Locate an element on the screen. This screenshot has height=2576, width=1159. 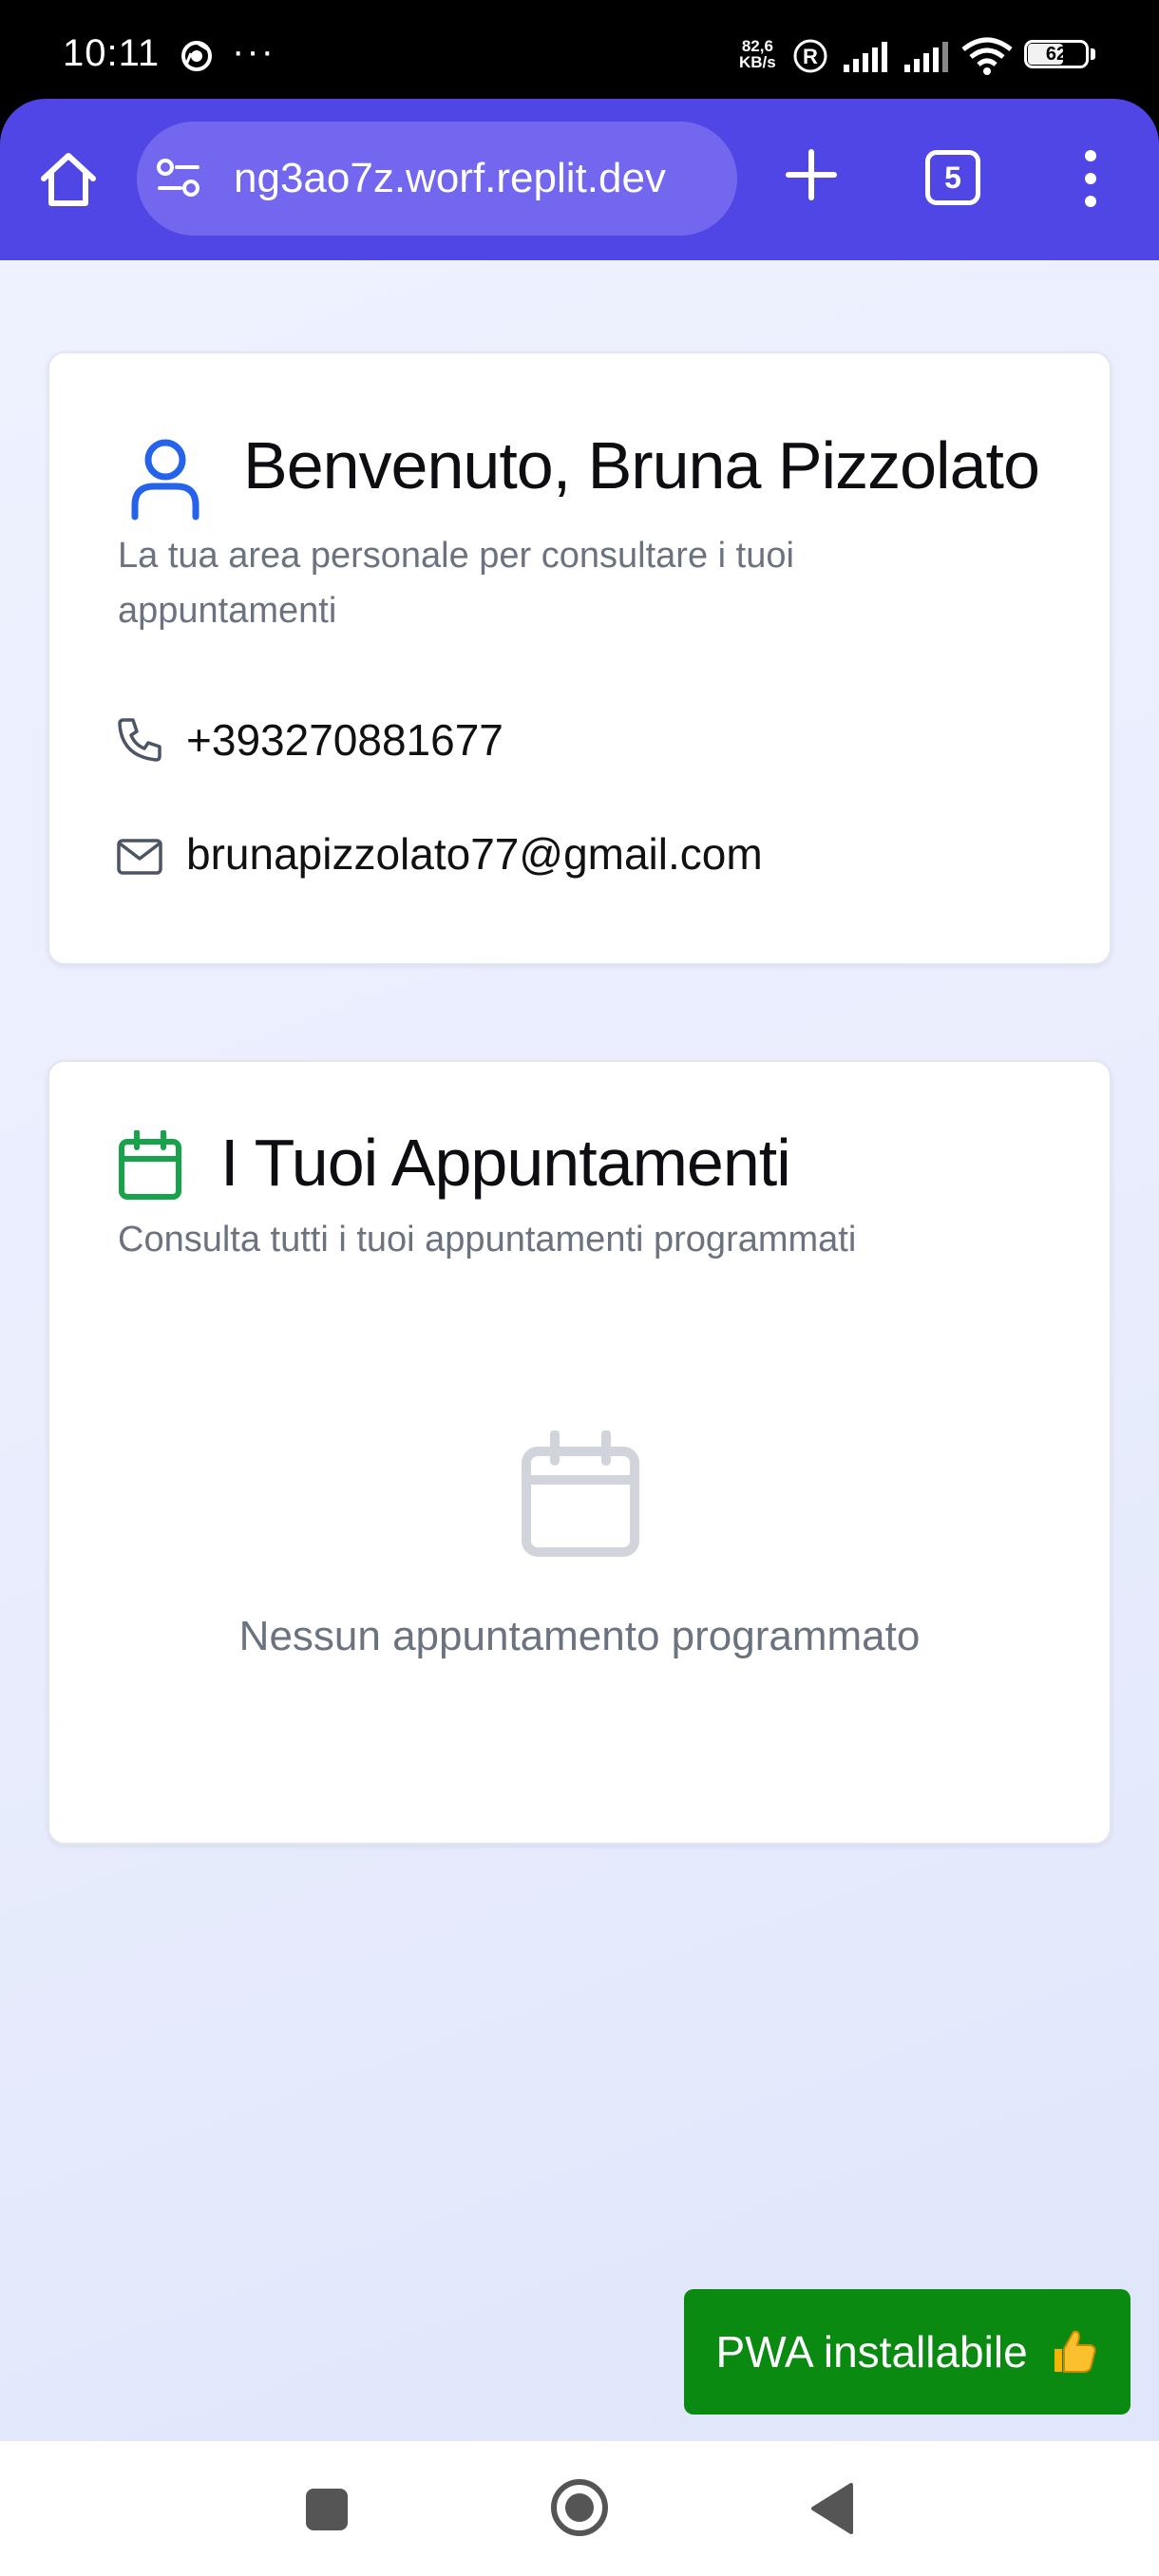
registered-icon: R is located at coordinates (810, 56).